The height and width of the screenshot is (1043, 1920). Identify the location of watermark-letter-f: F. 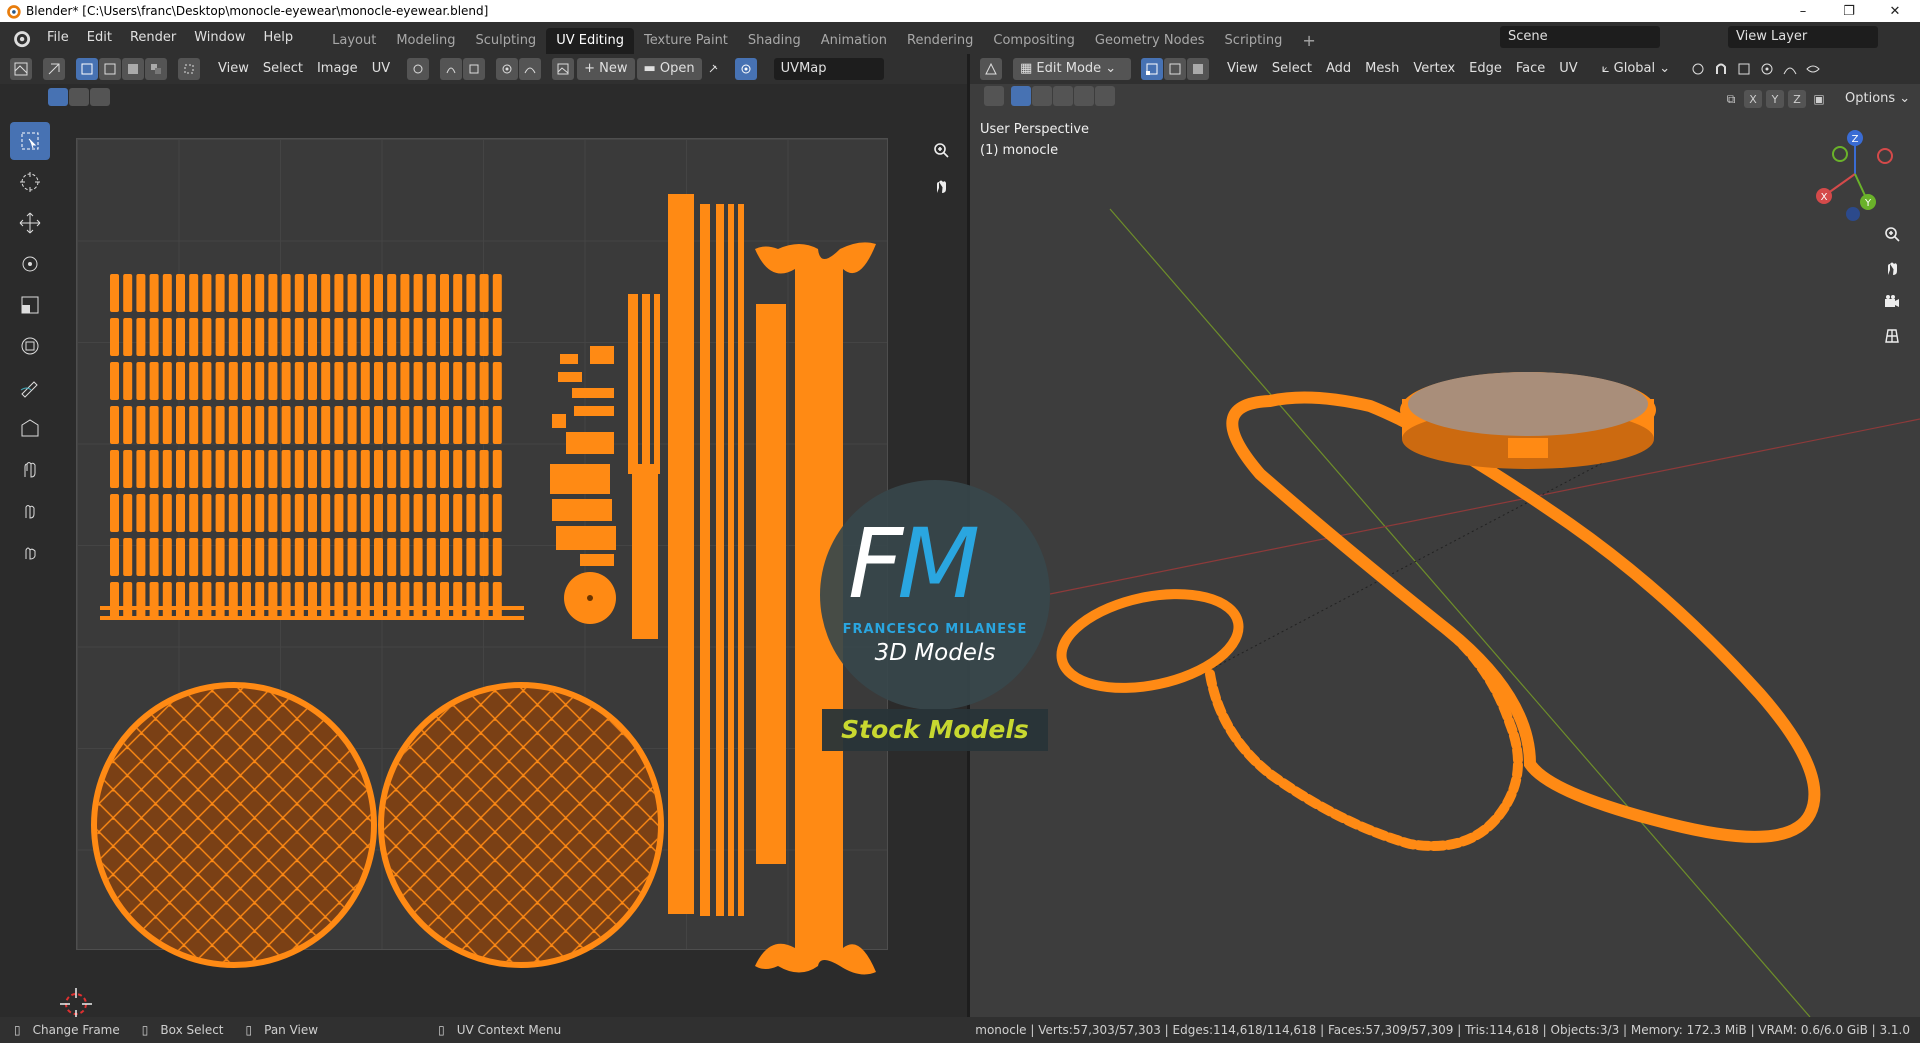
(875, 564).